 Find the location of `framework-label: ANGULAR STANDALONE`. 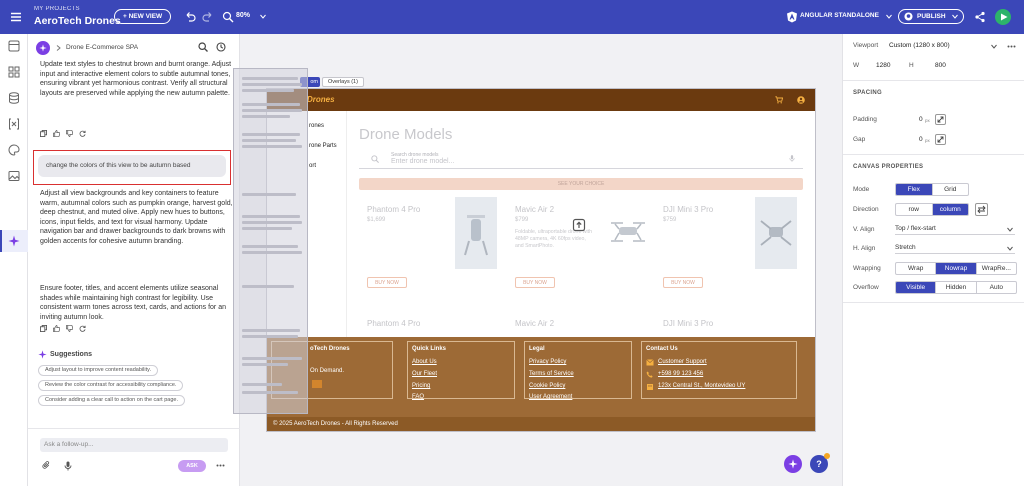

framework-label: ANGULAR STANDALONE is located at coordinates (839, 15).